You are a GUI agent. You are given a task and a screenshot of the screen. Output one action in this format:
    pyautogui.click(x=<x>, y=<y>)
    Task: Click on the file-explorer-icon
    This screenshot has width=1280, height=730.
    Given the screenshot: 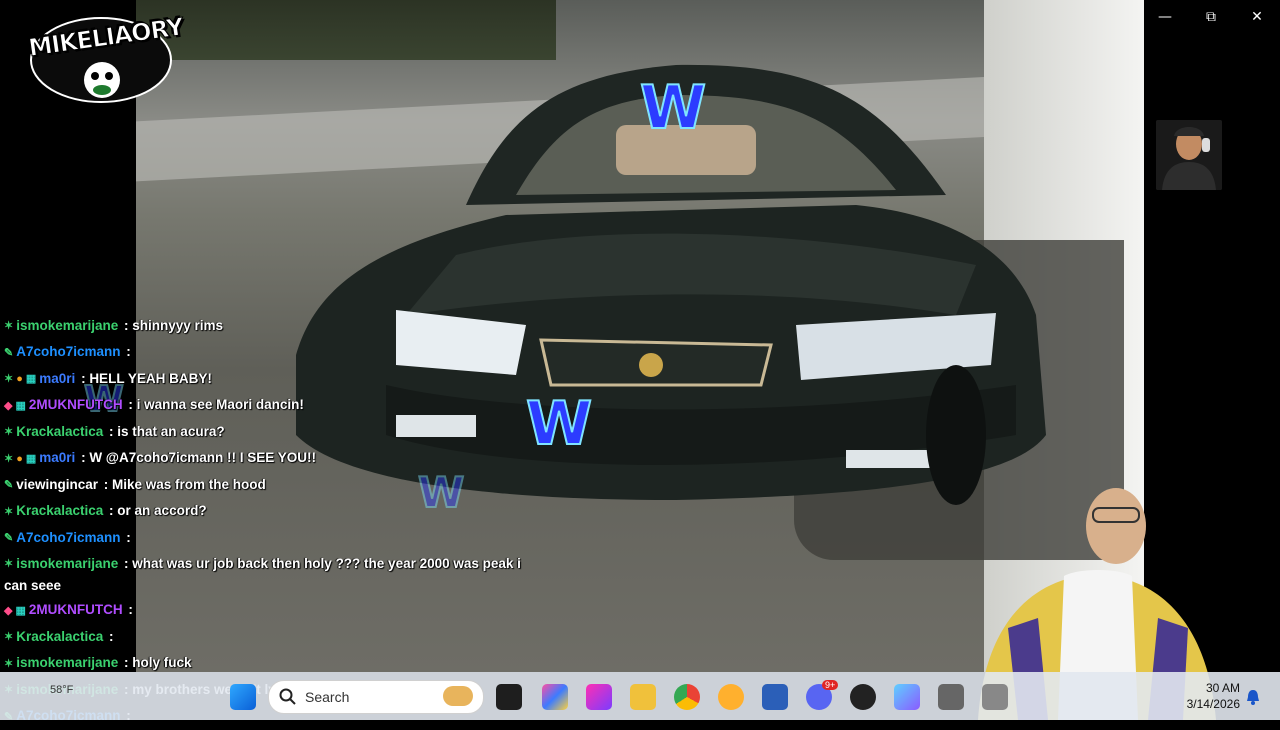 What is the action you would take?
    pyautogui.click(x=643, y=697)
    